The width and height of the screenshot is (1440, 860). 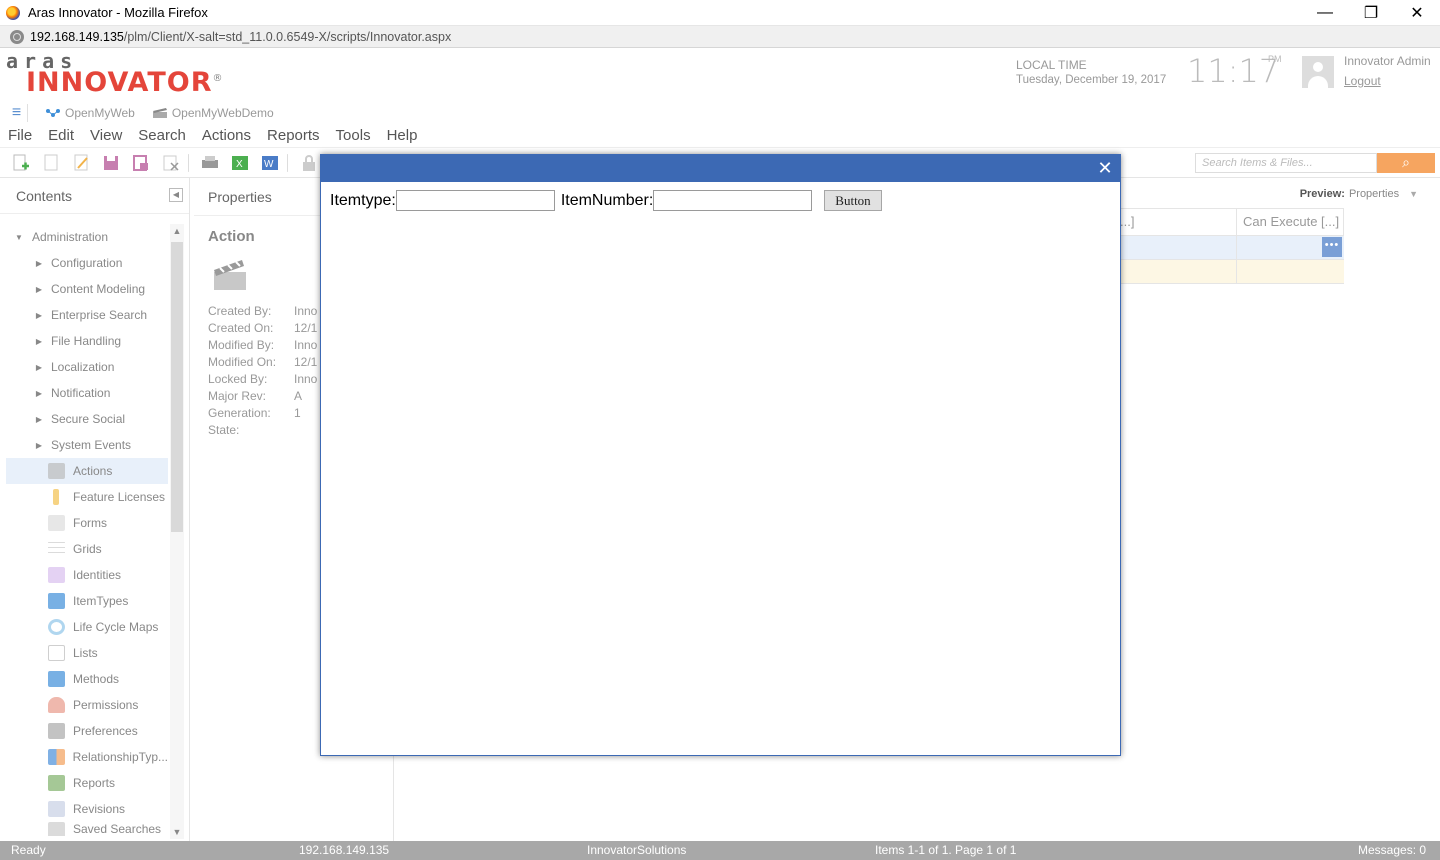 What do you see at coordinates (226, 135) in the screenshot?
I see `menu-actions: Actions` at bounding box center [226, 135].